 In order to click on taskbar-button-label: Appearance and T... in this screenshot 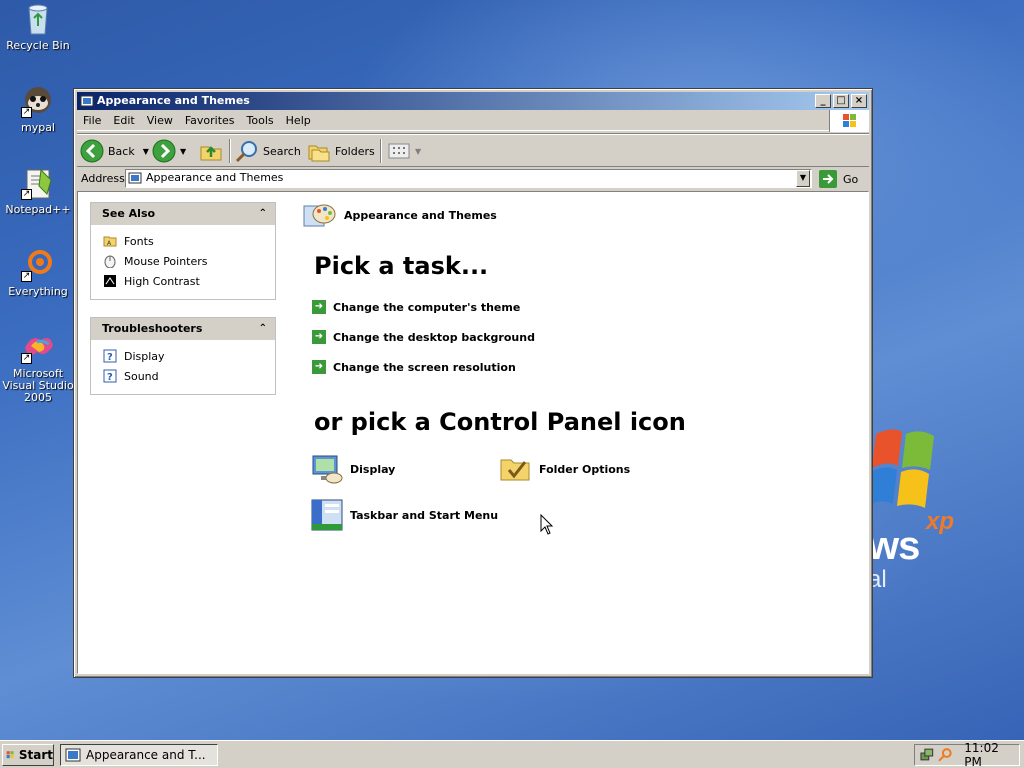, I will do `click(146, 755)`.